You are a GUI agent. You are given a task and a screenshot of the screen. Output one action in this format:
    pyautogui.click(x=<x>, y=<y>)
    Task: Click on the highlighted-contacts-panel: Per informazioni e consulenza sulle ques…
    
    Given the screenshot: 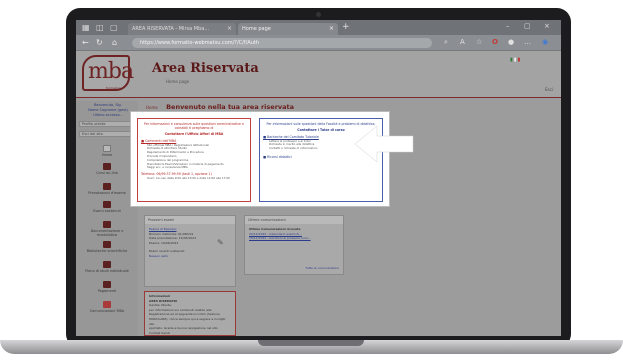 What is the action you would take?
    pyautogui.click(x=260, y=159)
    